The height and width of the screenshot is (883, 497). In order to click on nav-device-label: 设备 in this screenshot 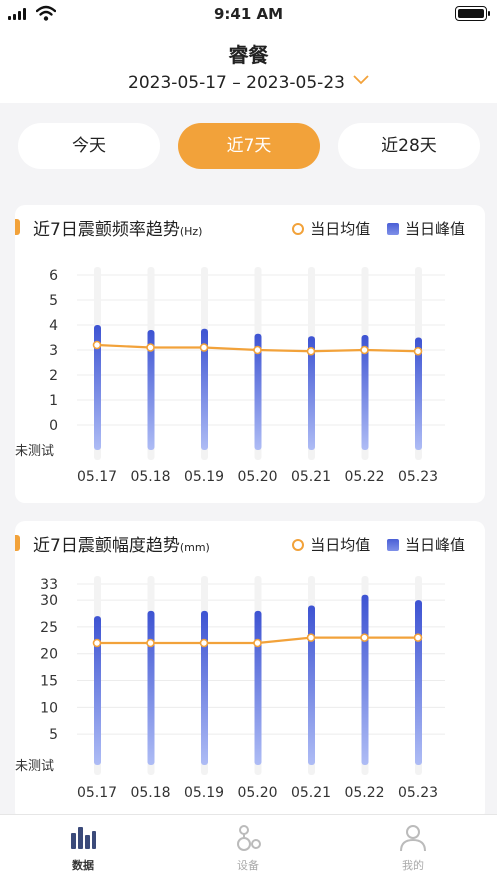, I will do `click(248, 865)`.